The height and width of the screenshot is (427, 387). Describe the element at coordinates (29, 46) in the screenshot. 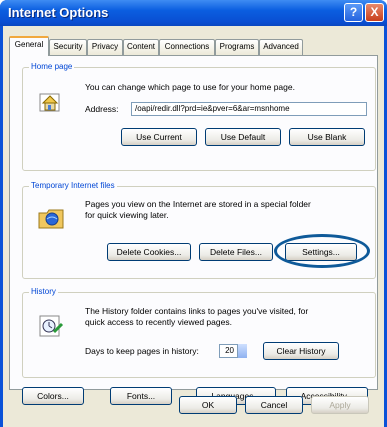

I see `tab-general: General` at that location.